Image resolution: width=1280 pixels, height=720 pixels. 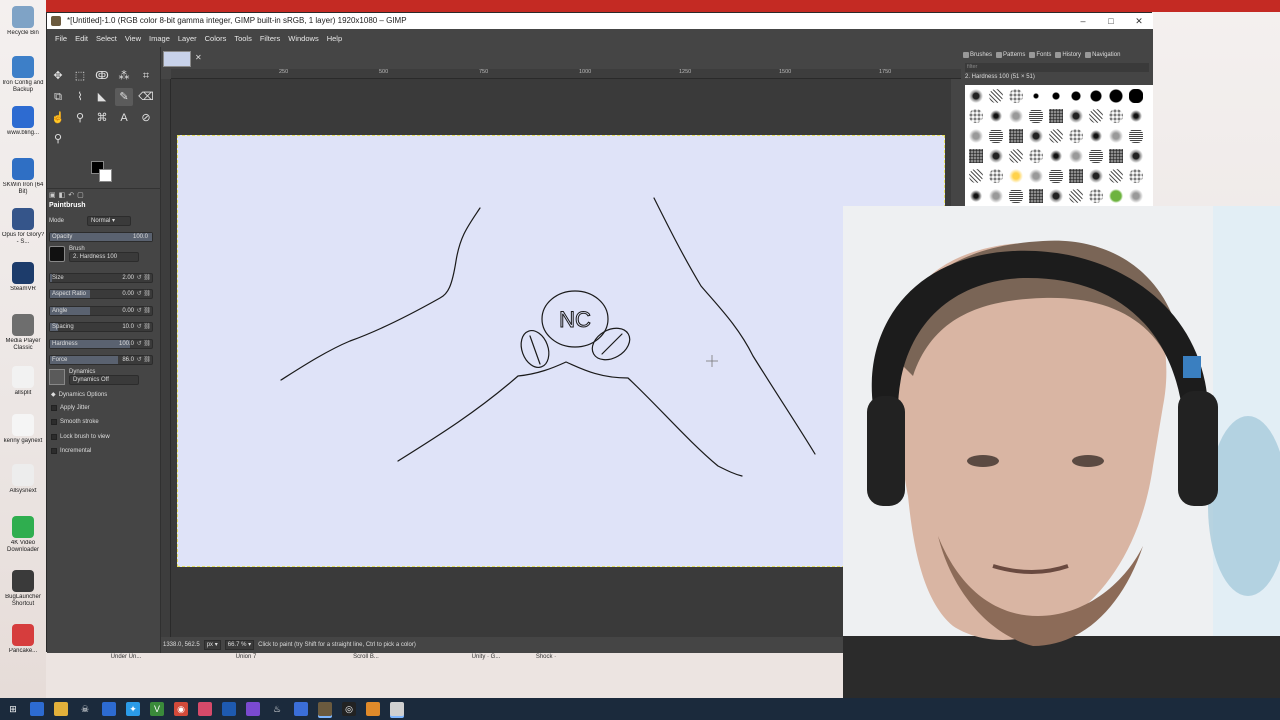 I want to click on dock-tab-navigation: Navigation, so click(x=1102, y=55).